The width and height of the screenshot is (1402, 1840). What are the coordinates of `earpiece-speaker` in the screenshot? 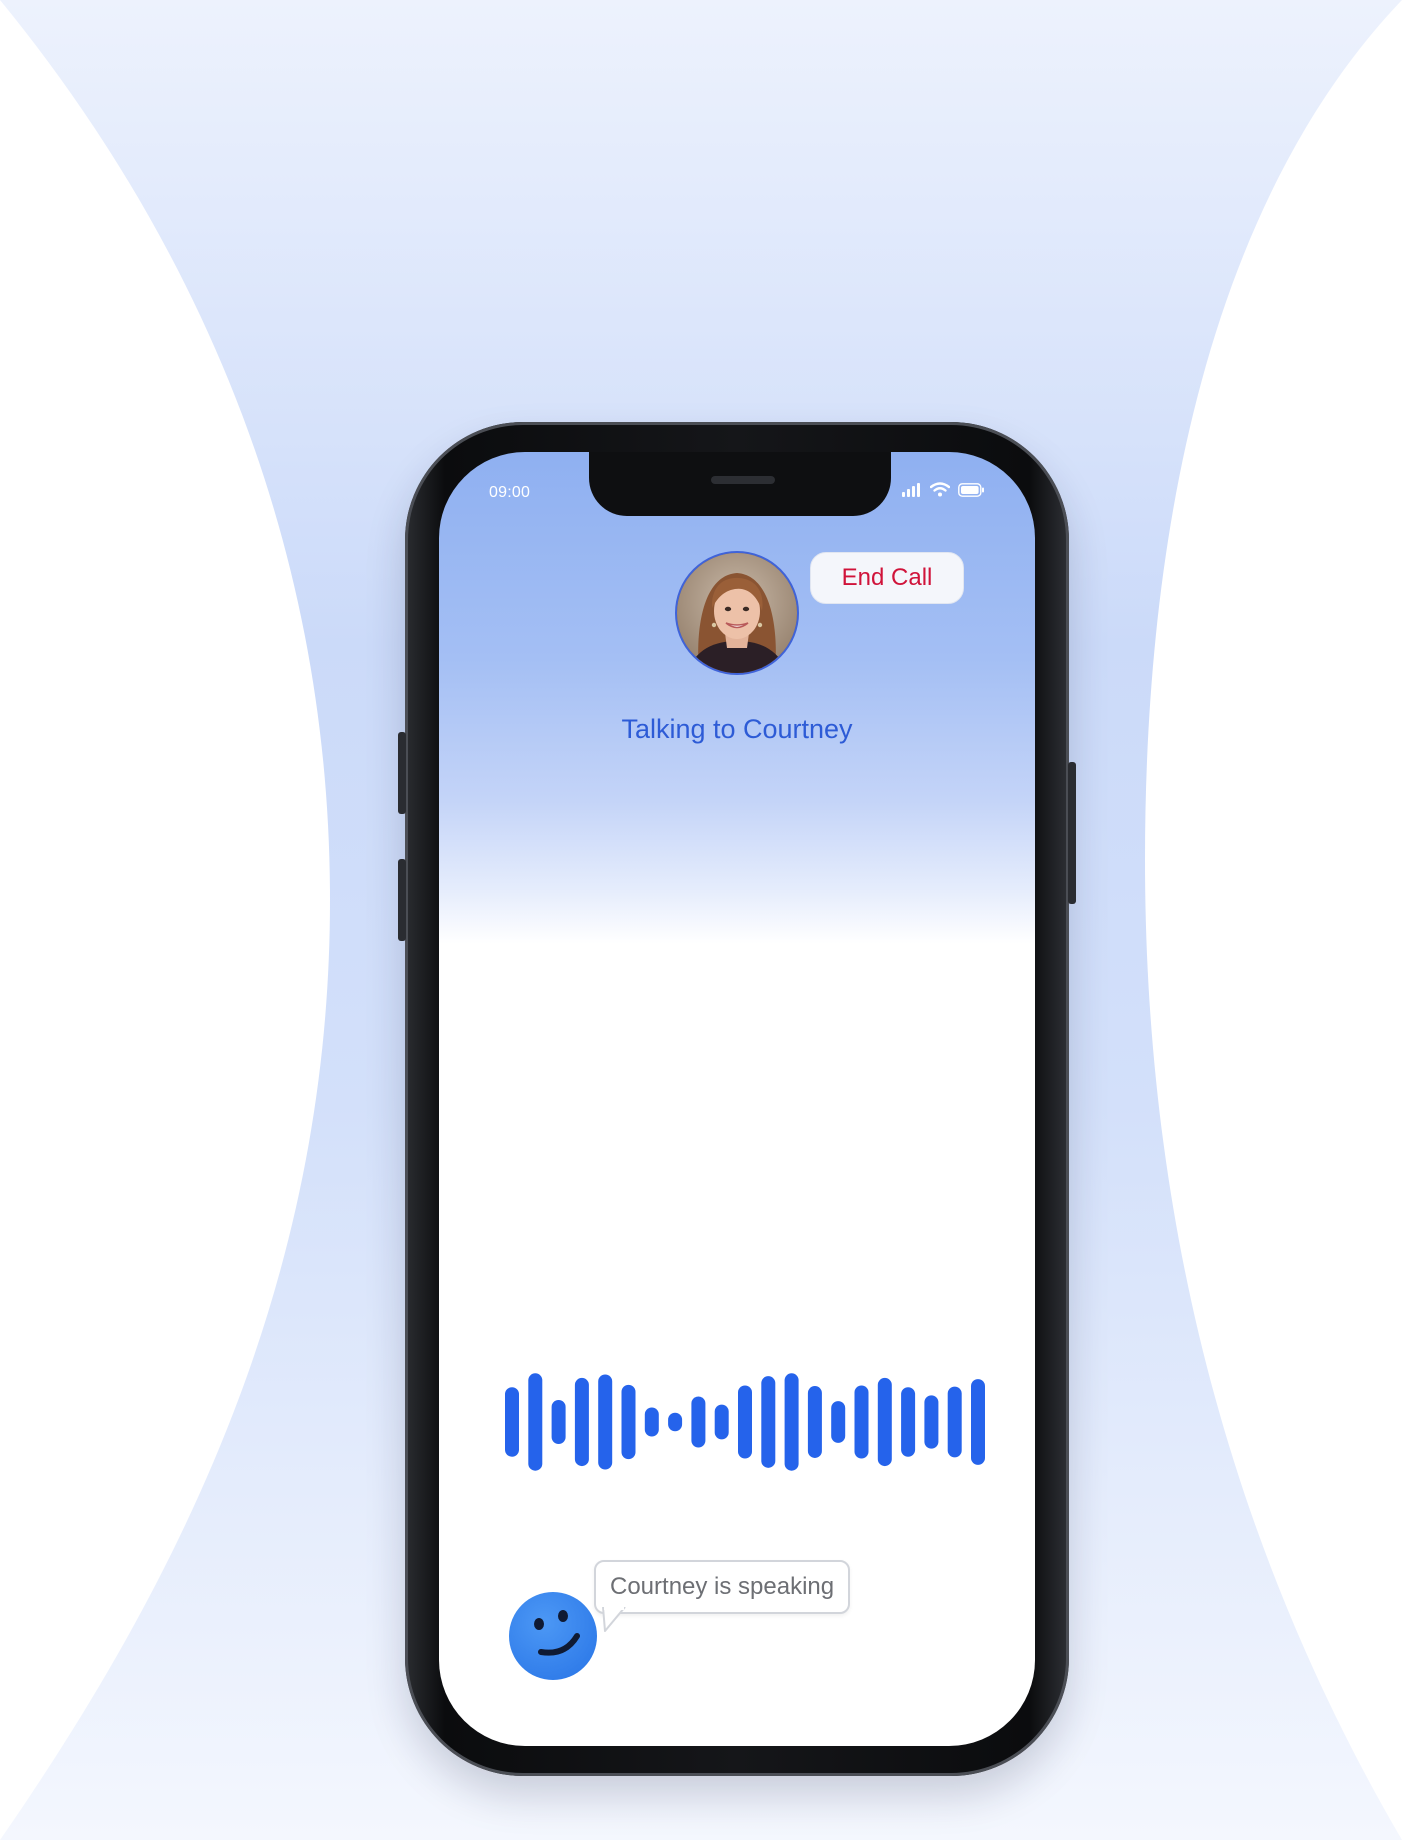 It's located at (743, 480).